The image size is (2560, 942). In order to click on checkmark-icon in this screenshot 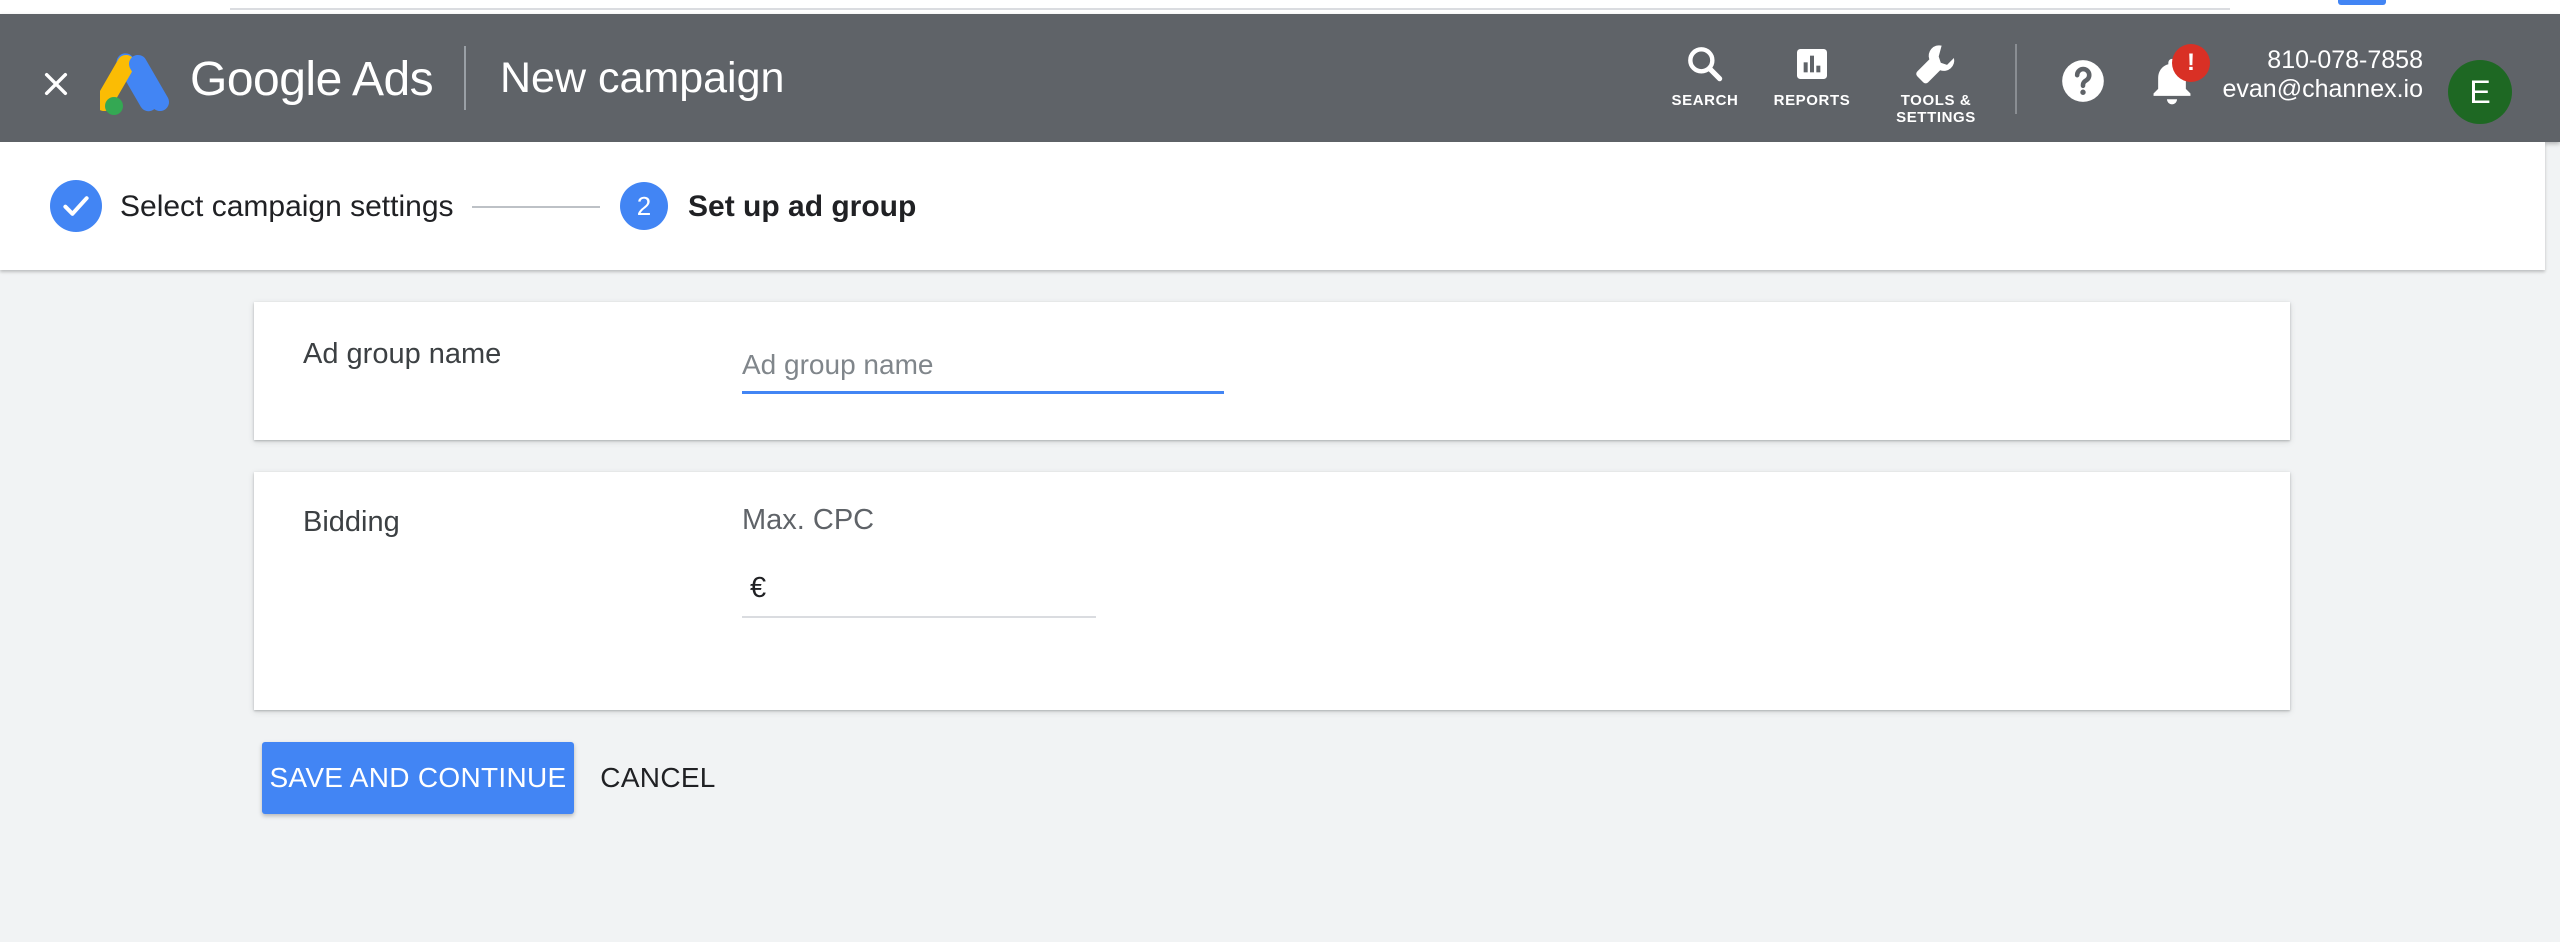, I will do `click(76, 206)`.